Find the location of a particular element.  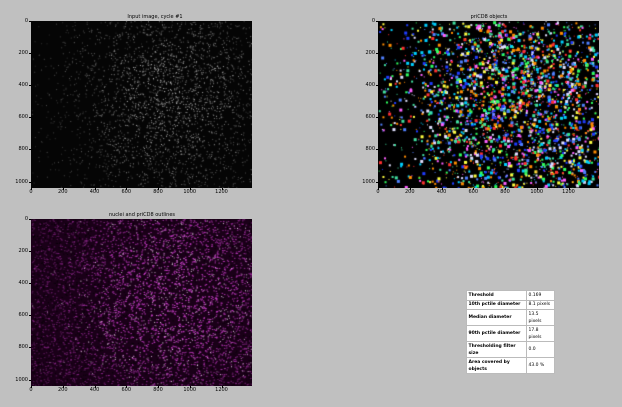

table-row: Threshold 0.169 is located at coordinates (510, 295).